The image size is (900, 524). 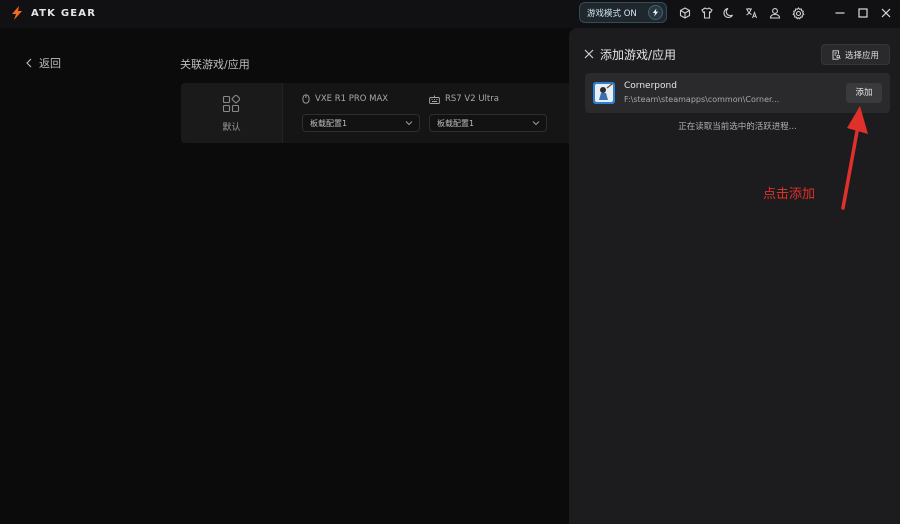 What do you see at coordinates (685, 13) in the screenshot?
I see `cube-icon` at bounding box center [685, 13].